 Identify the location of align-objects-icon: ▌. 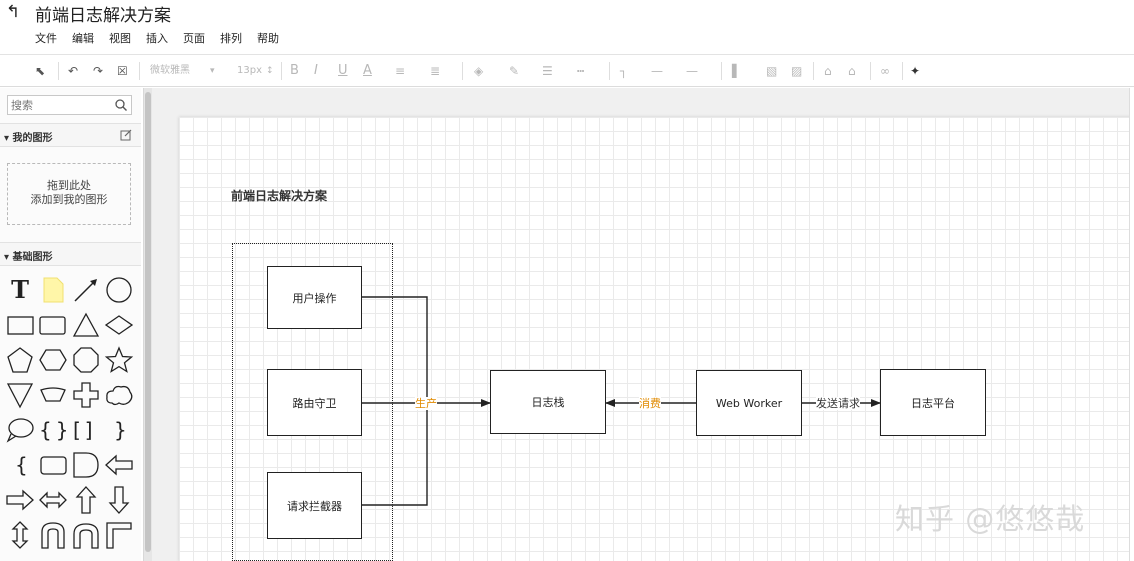
(736, 71).